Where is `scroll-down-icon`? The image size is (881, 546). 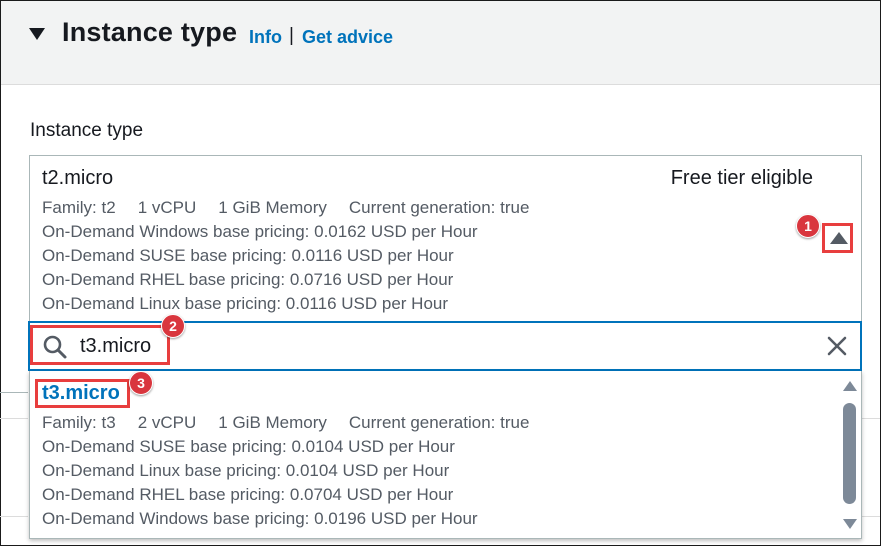
scroll-down-icon is located at coordinates (850, 524).